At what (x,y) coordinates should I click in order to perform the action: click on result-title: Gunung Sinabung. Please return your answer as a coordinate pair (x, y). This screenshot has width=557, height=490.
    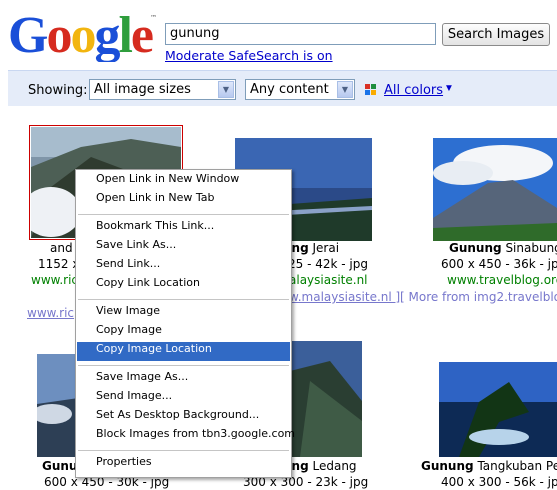
    Looking at the image, I should click on (503, 248).